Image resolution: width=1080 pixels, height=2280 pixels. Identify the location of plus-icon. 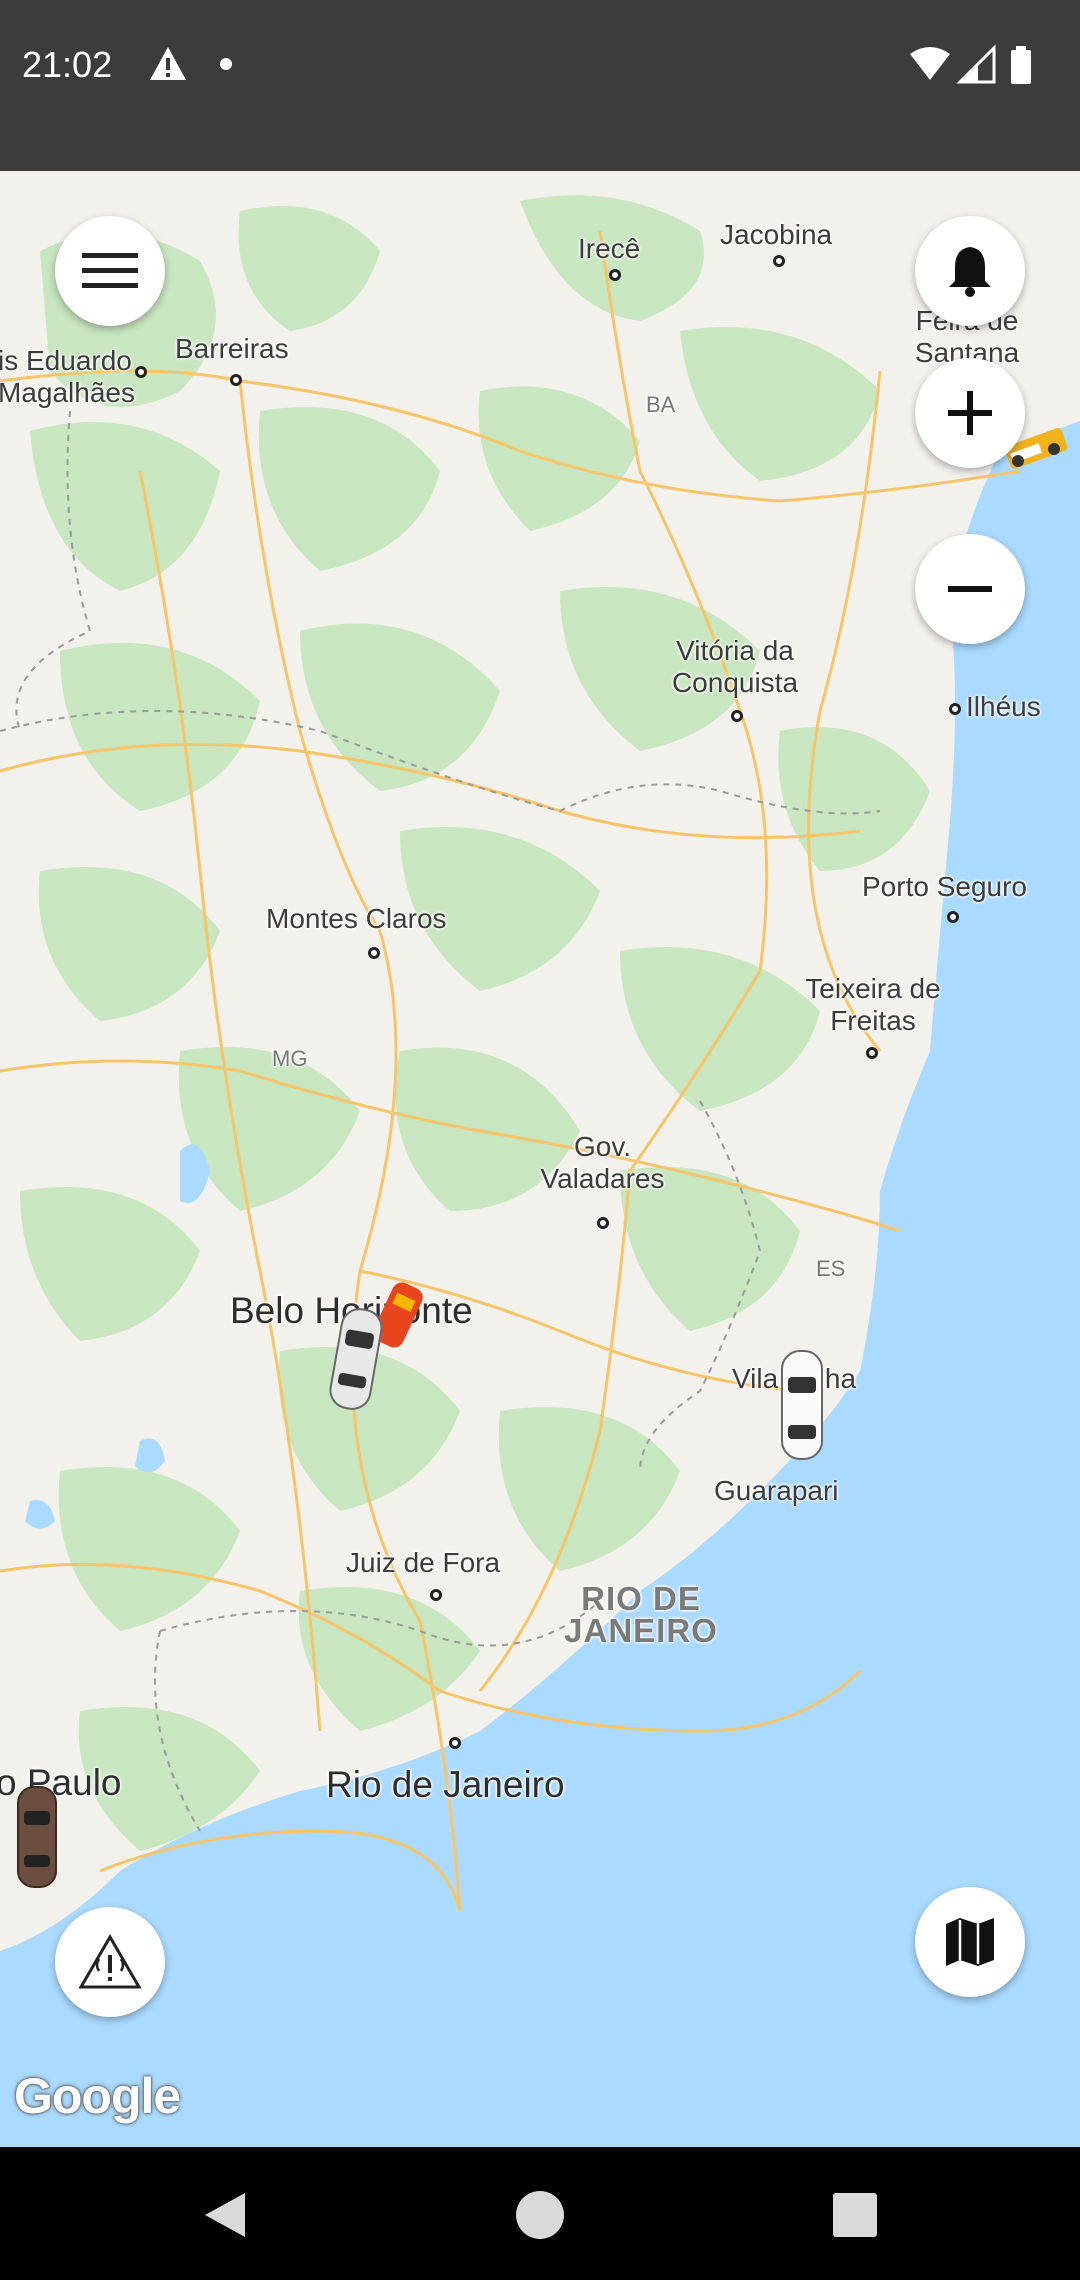
(970, 413).